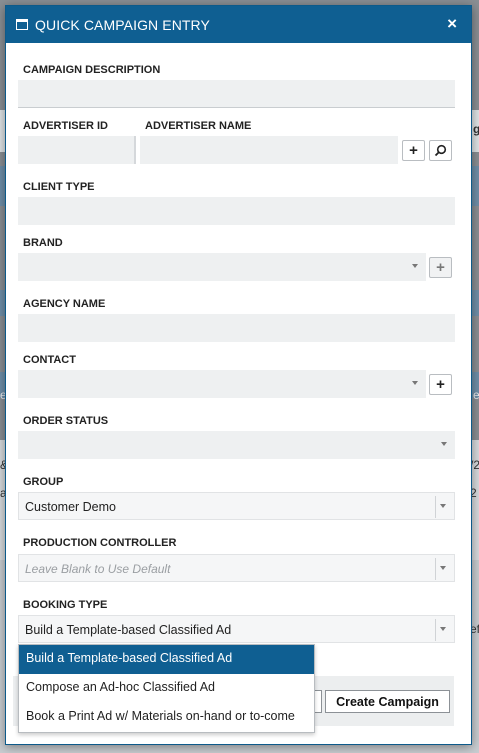 The height and width of the screenshot is (753, 479). What do you see at coordinates (22, 24) in the screenshot?
I see `window-icon` at bounding box center [22, 24].